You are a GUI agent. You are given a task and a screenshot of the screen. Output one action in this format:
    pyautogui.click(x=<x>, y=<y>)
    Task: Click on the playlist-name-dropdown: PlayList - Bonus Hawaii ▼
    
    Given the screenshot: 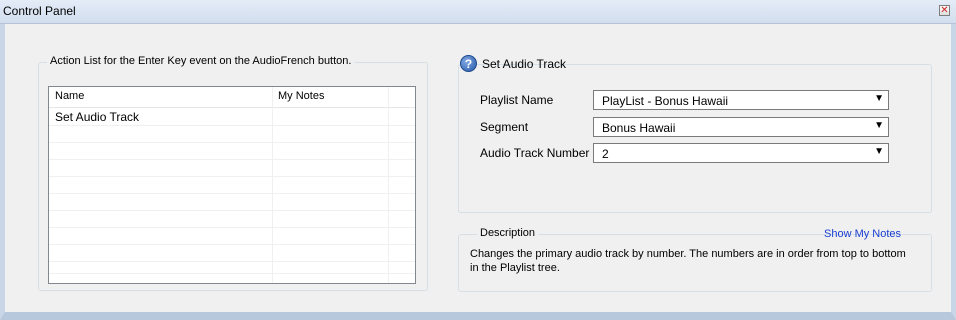 What is the action you would take?
    pyautogui.click(x=741, y=100)
    